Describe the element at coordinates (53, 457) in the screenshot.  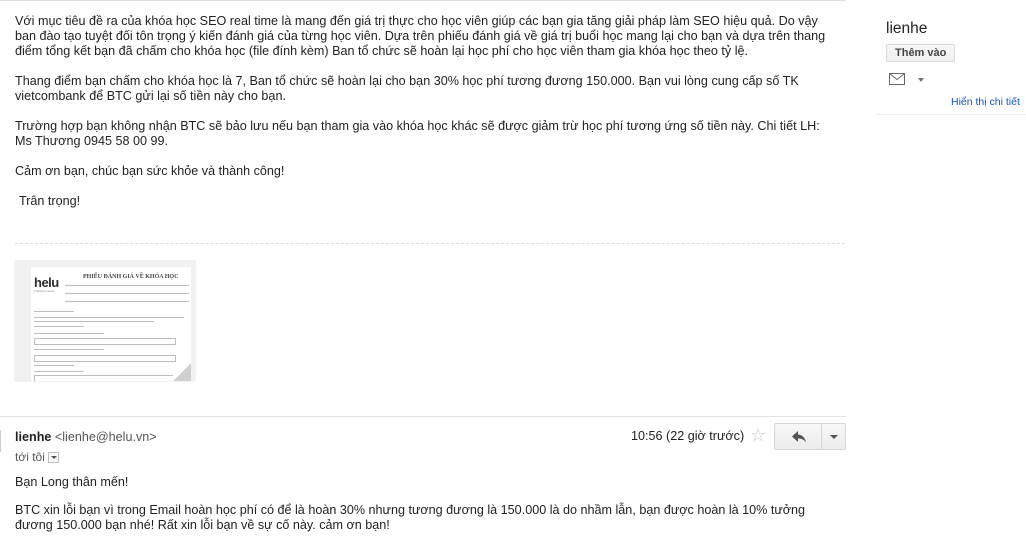
I see `recipient-details-dropdown` at that location.